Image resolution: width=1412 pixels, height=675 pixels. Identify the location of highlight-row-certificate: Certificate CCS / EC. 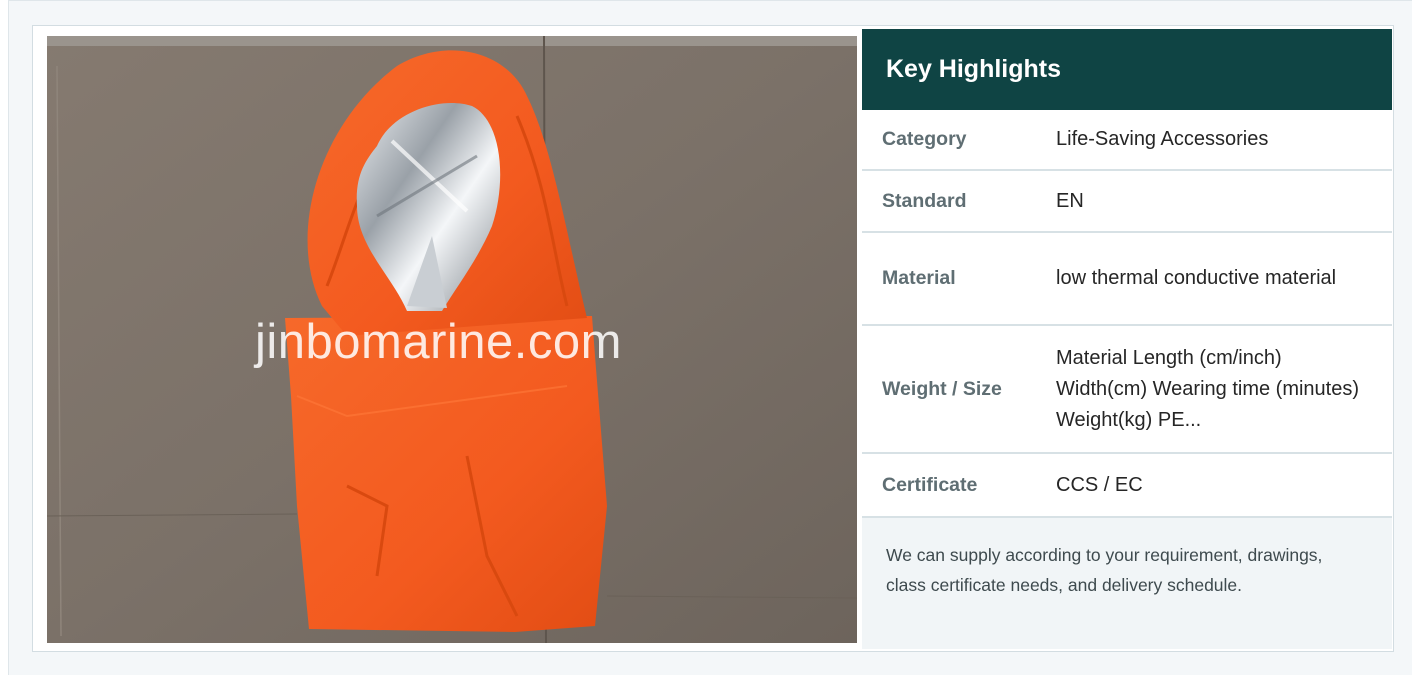
(1127, 486).